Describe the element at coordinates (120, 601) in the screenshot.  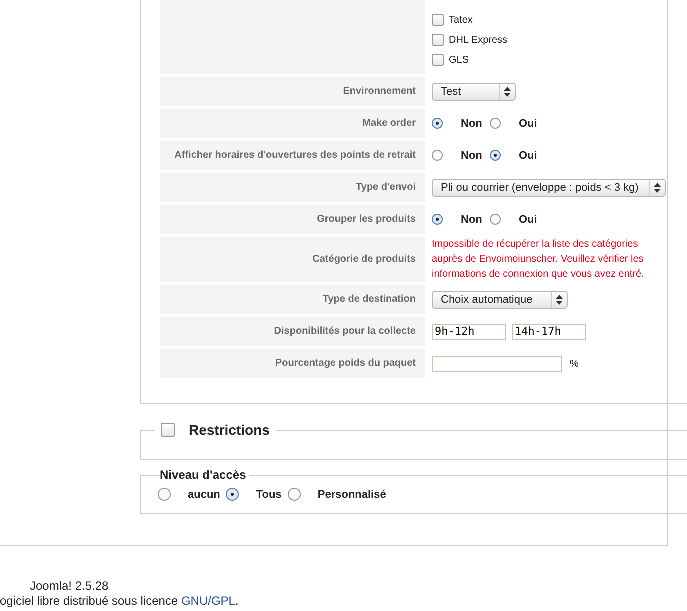
I see `license-text: ogiciel libre distribué sous licence GNU/GPL.` at that location.